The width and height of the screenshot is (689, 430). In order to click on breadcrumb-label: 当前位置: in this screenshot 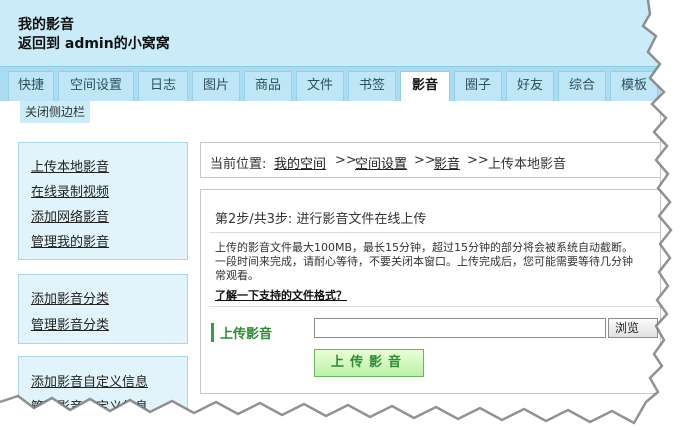, I will do `click(238, 164)`.